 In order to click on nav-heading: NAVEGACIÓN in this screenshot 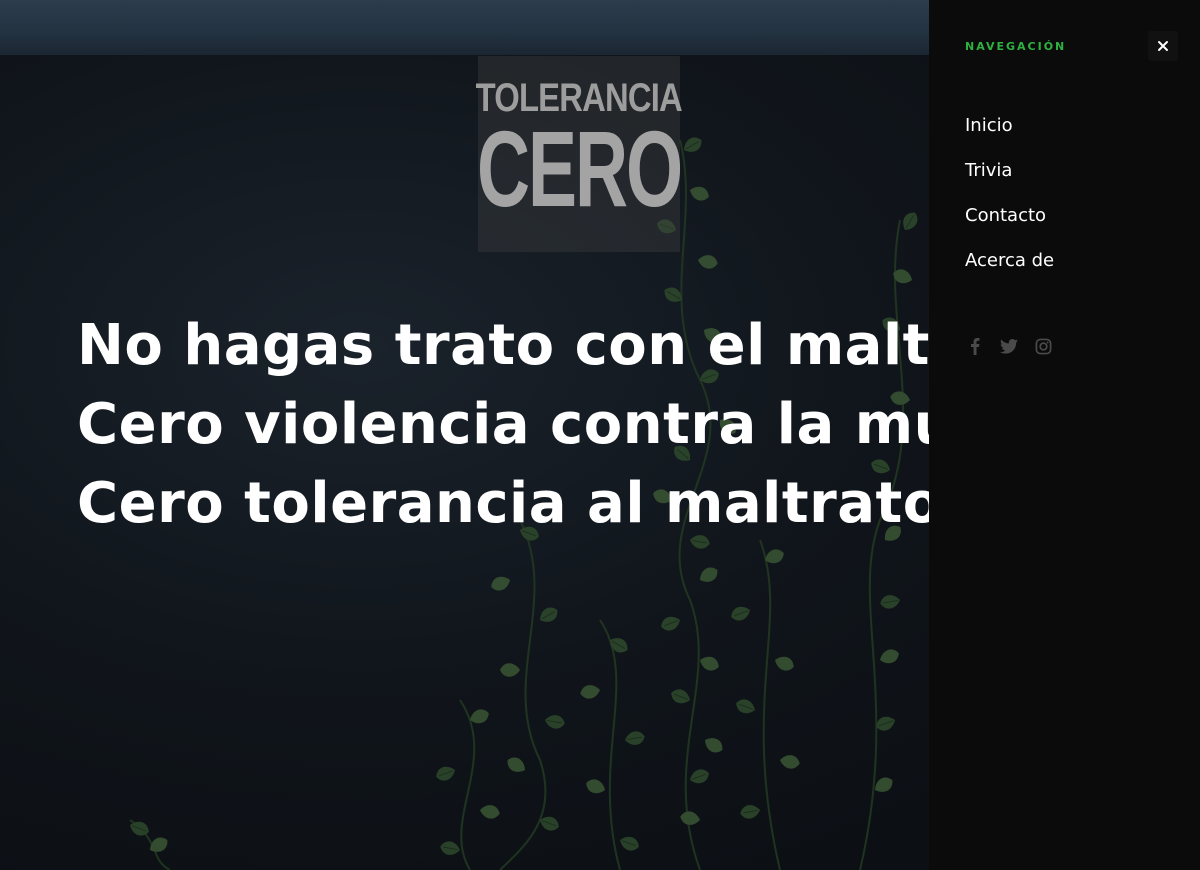, I will do `click(1016, 46)`.